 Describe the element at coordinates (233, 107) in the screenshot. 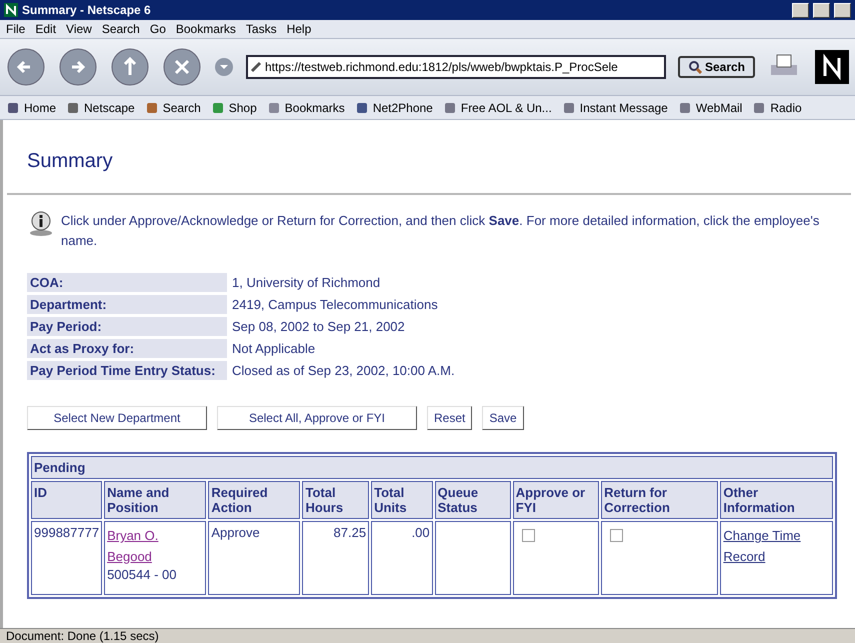

I see `bookmark-item: Shop` at that location.